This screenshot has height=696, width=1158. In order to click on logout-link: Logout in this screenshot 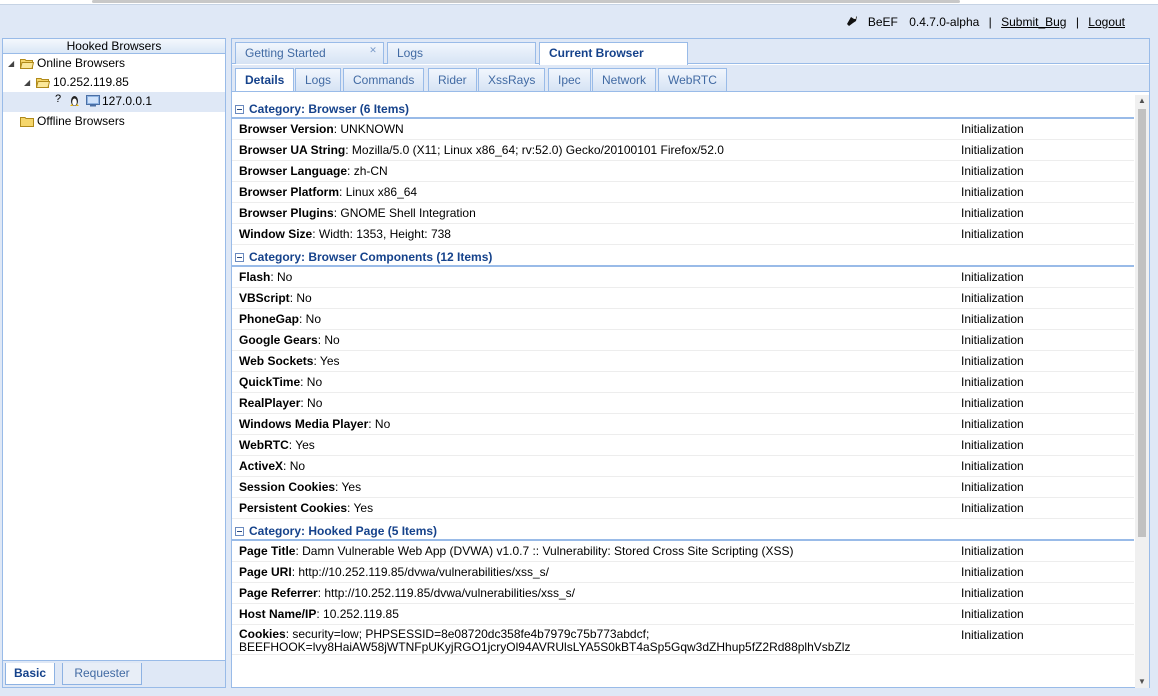, I will do `click(1106, 22)`.